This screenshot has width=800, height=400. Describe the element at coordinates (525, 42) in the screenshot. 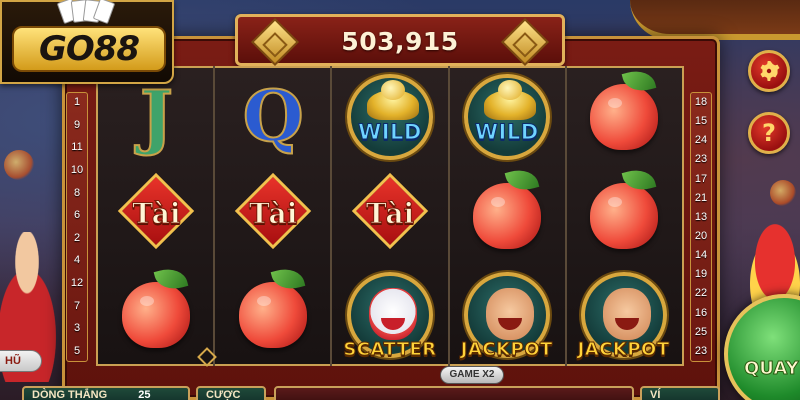

I see `diamond-ornament-icon` at that location.